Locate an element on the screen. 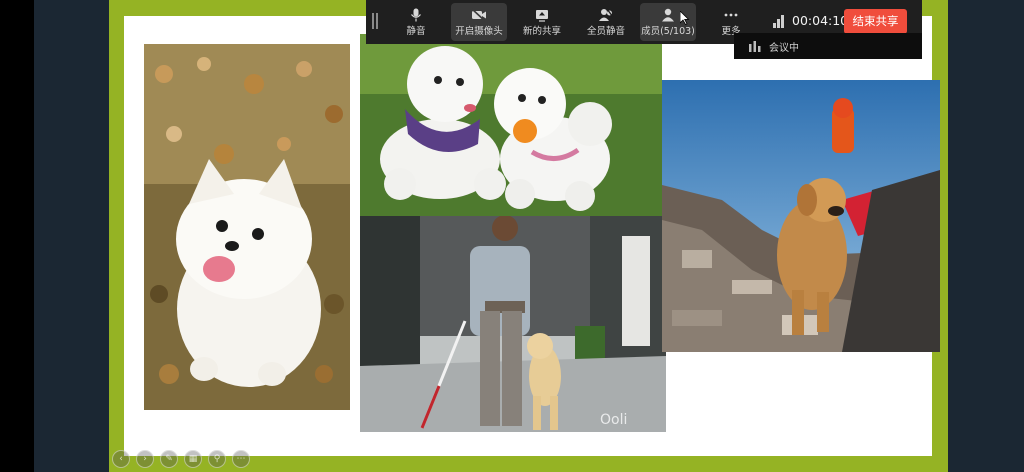  next-slide-icon: › is located at coordinates (145, 459).